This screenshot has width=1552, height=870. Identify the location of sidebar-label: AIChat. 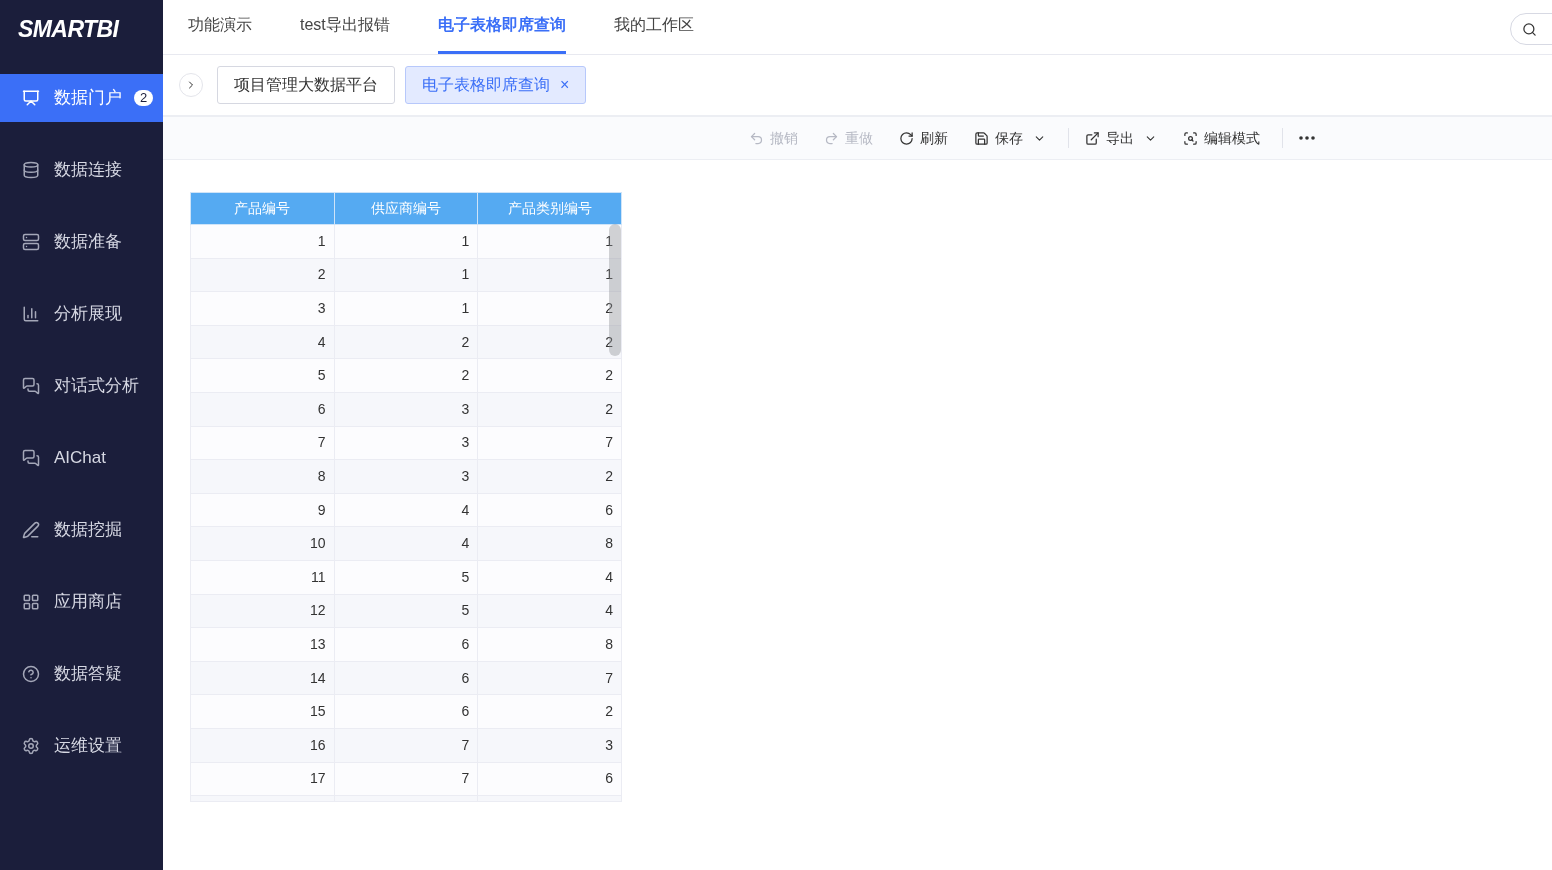
(80, 458).